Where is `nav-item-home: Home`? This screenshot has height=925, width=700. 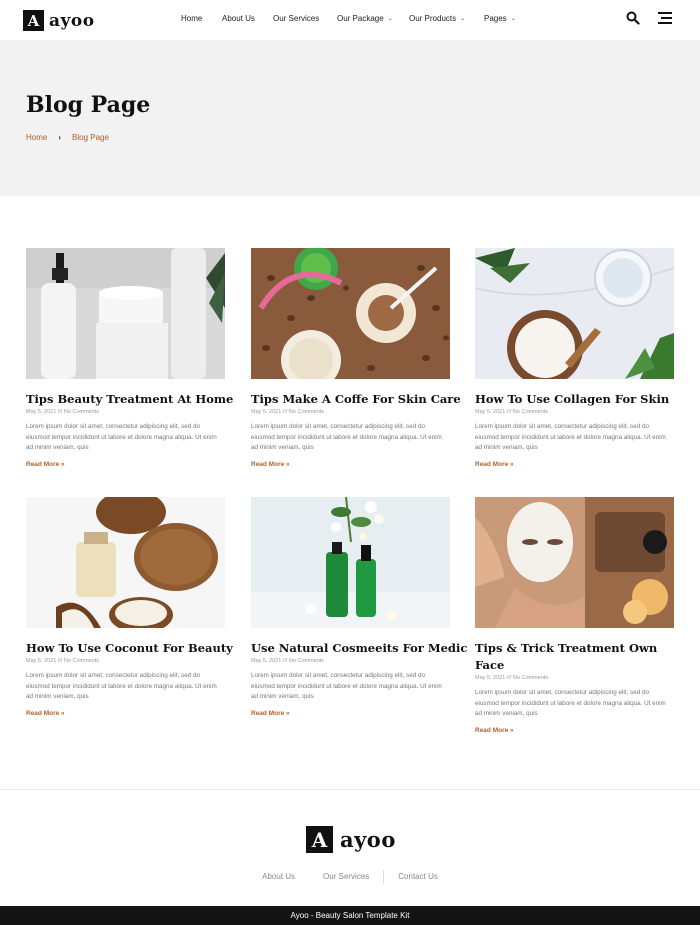
nav-item-home: Home is located at coordinates (201, 18).